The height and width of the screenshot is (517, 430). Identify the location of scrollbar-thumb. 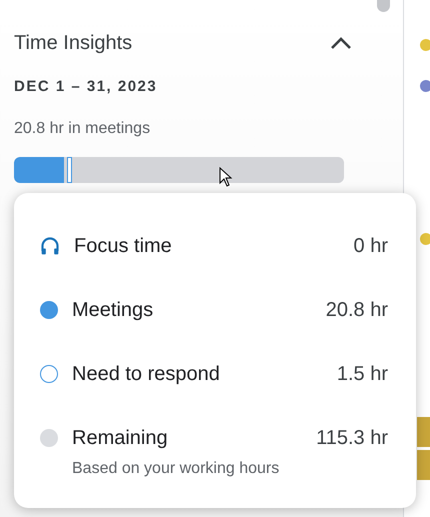
(383, 6).